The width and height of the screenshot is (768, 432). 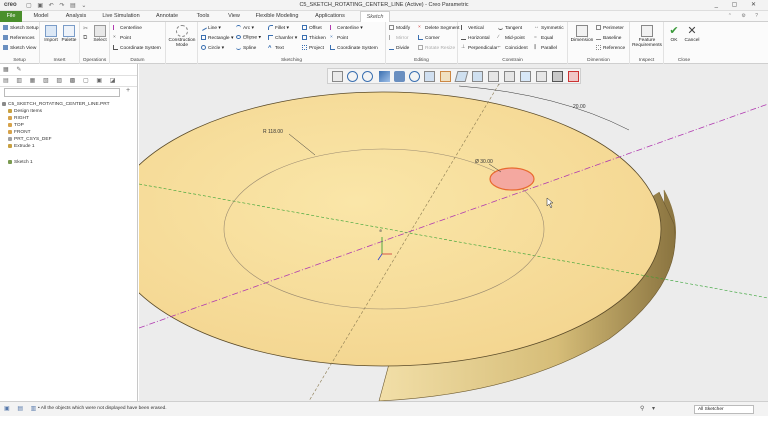 I want to click on copy-icon: ⧉, so click(x=85, y=38).